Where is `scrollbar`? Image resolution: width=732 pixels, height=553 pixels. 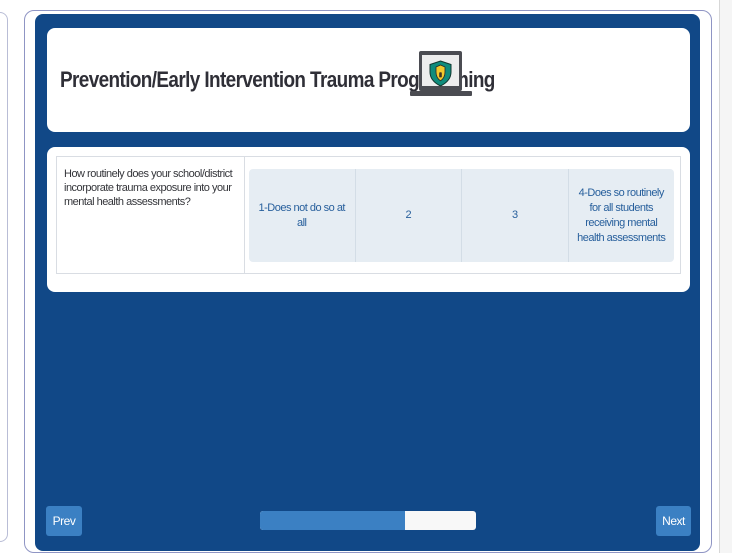
scrollbar is located at coordinates (725, 276).